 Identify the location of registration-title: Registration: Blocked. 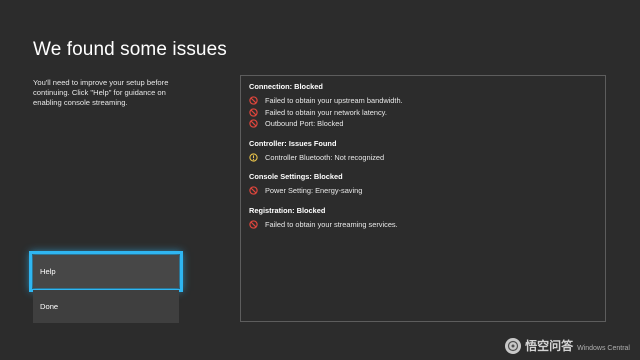
(287, 210).